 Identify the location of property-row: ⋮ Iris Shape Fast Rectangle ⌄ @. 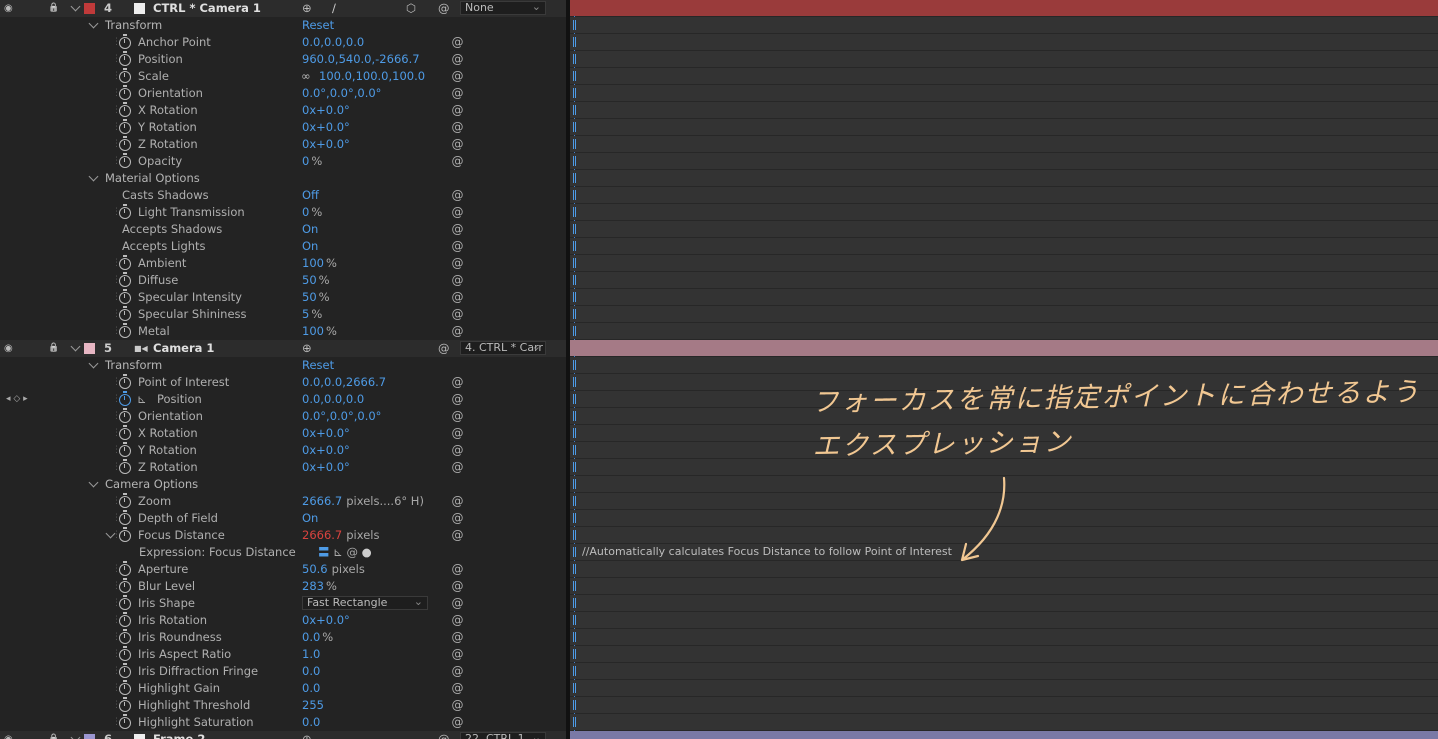
(283, 603).